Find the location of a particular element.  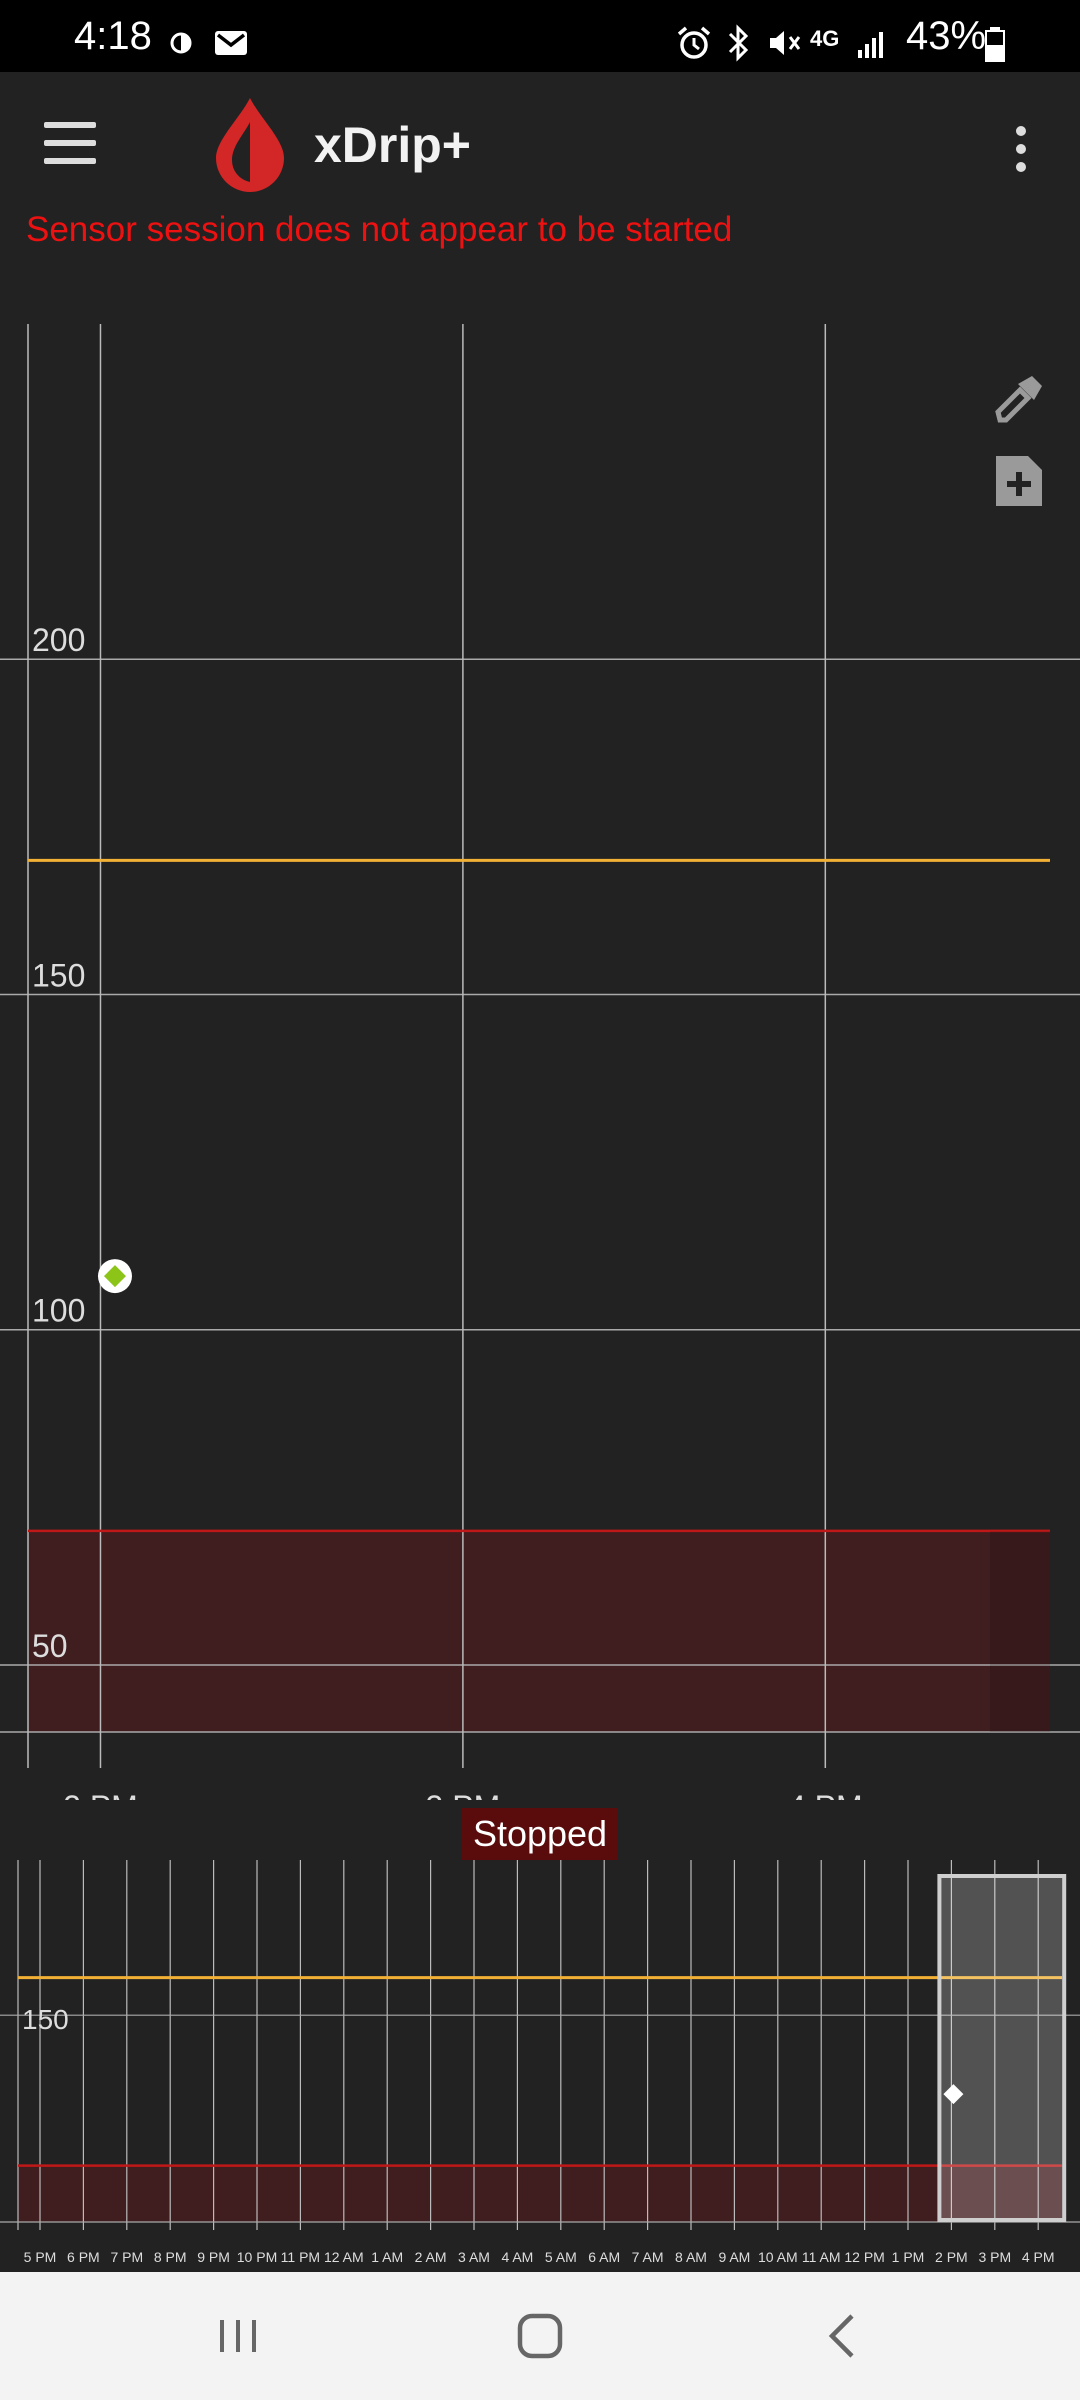

x-tick-label: 11 AM is located at coordinates (821, 2257).